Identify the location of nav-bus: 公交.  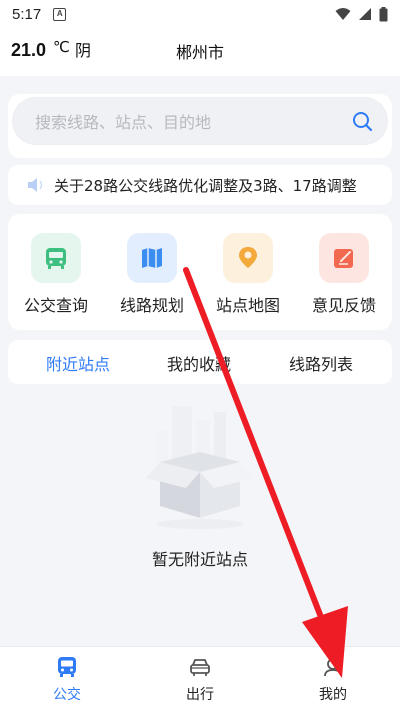
(67, 679).